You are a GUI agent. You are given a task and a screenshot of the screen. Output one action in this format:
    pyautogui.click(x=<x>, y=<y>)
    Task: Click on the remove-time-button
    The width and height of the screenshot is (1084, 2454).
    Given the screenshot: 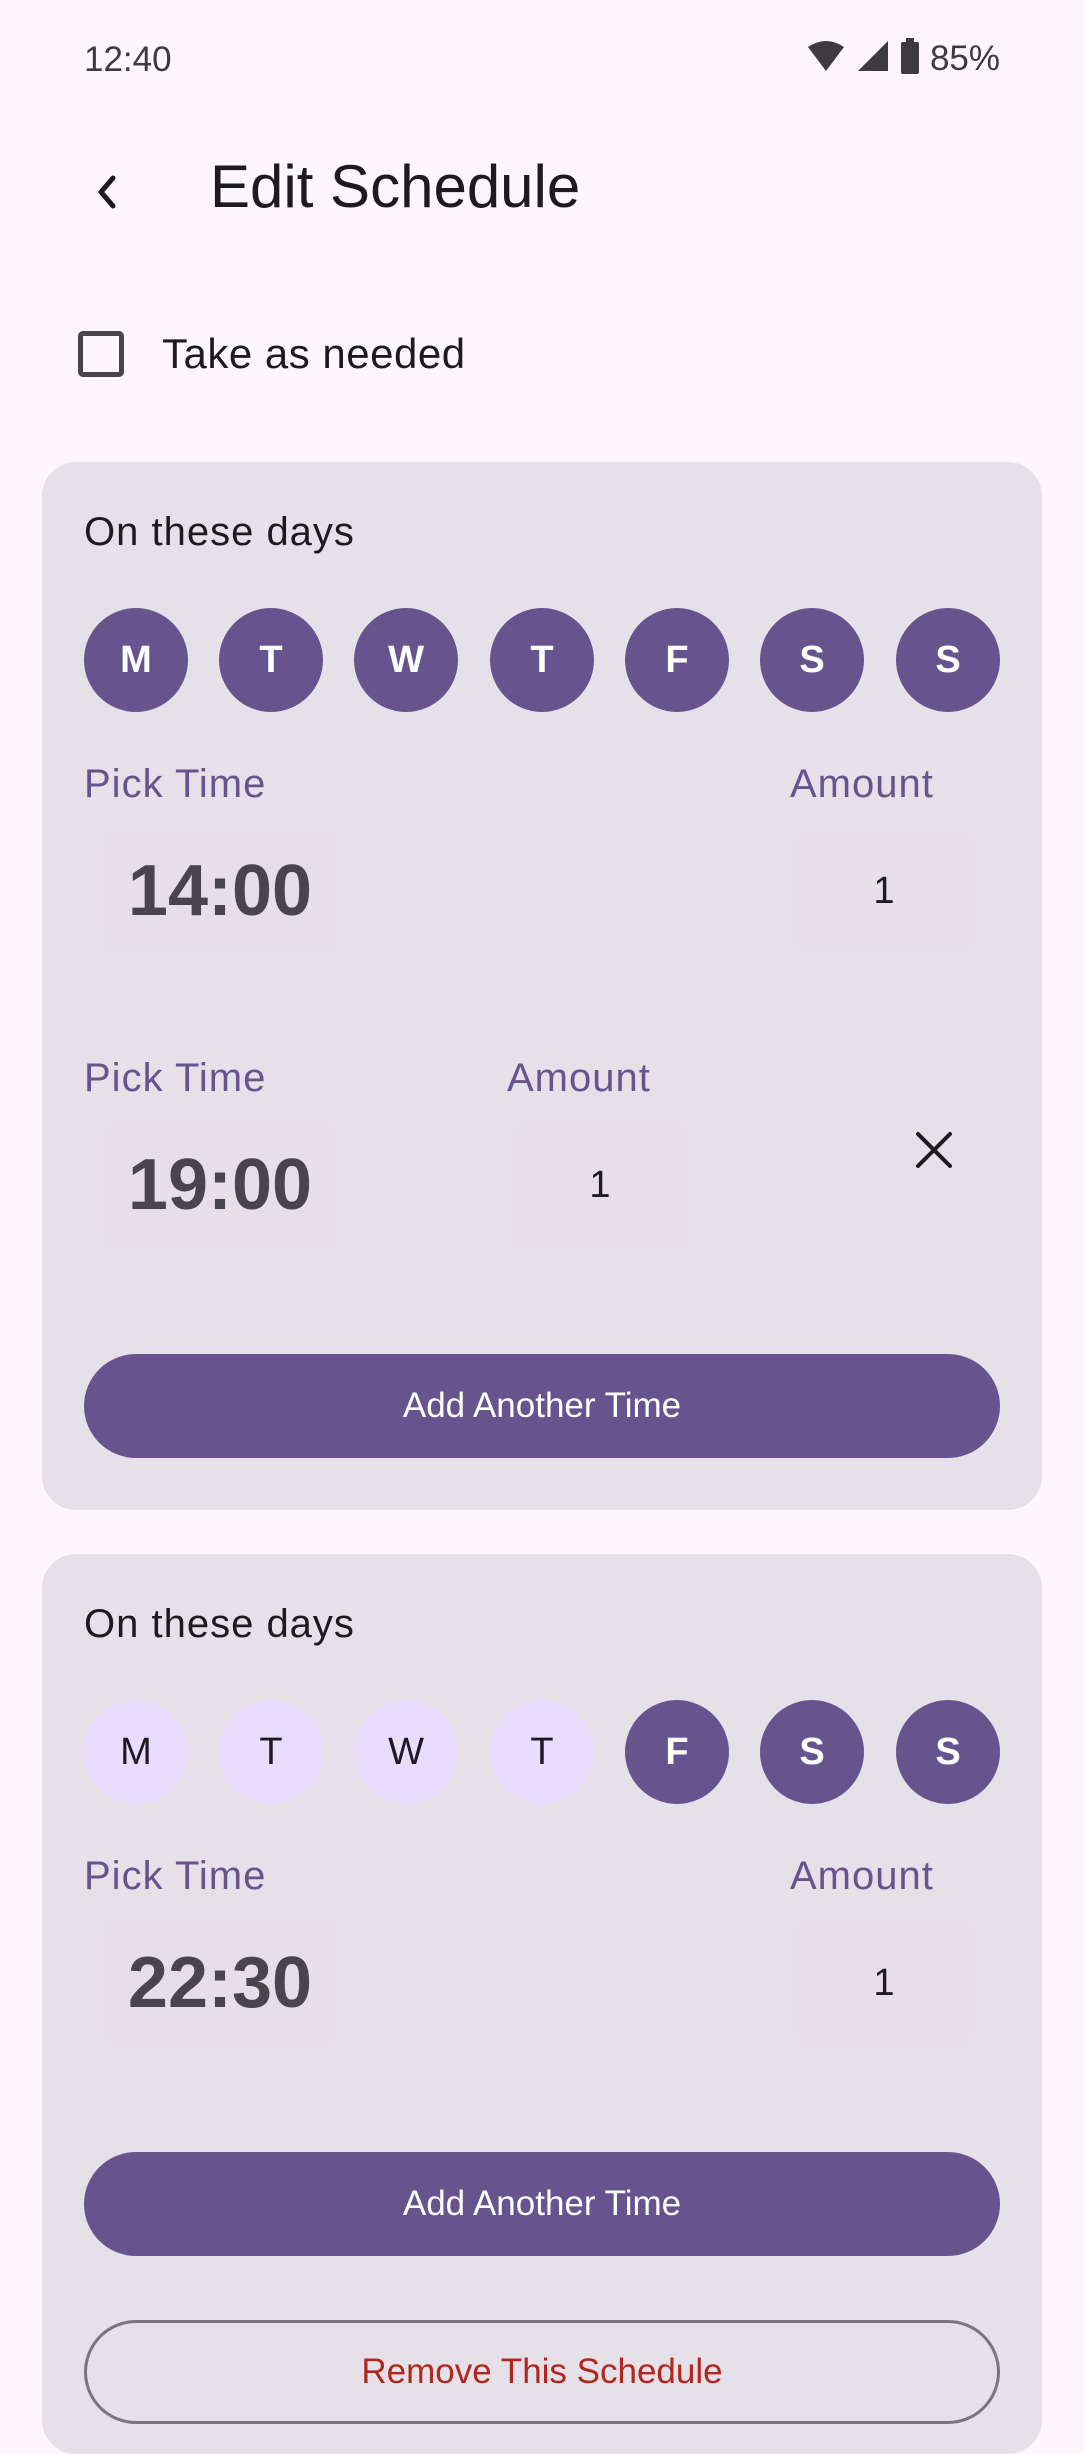 What is the action you would take?
    pyautogui.click(x=934, y=1152)
    